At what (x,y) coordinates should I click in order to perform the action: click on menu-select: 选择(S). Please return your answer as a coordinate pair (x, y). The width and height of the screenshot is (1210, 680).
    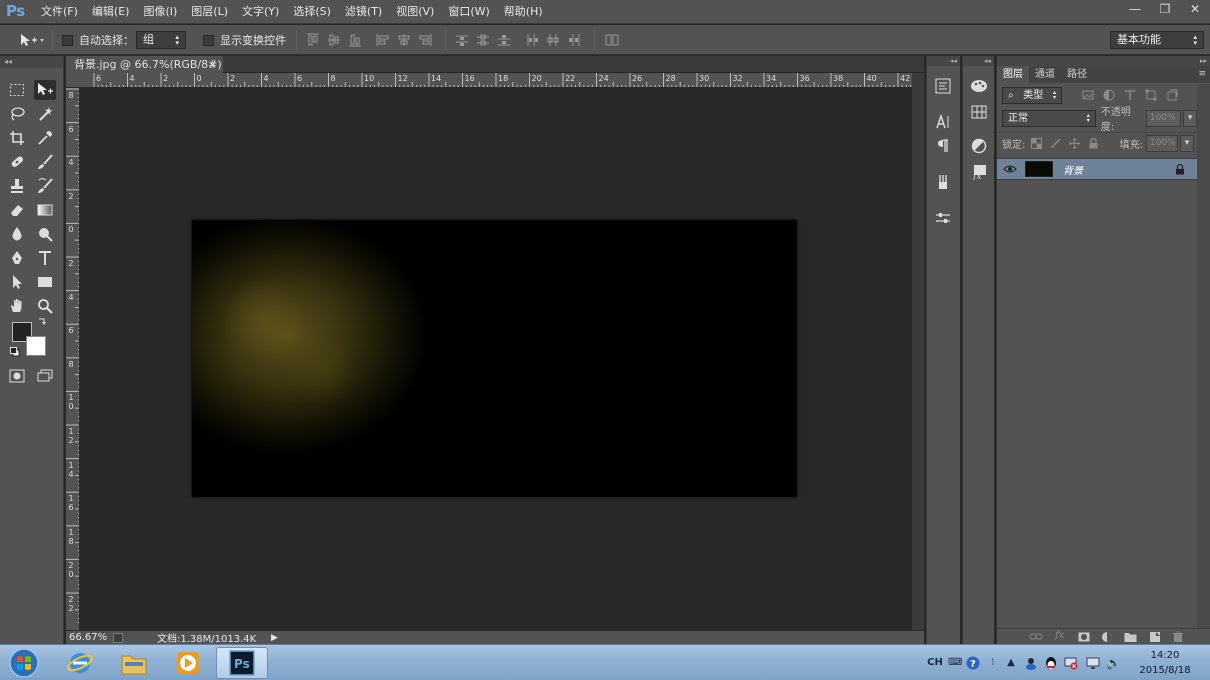
    Looking at the image, I should click on (312, 12).